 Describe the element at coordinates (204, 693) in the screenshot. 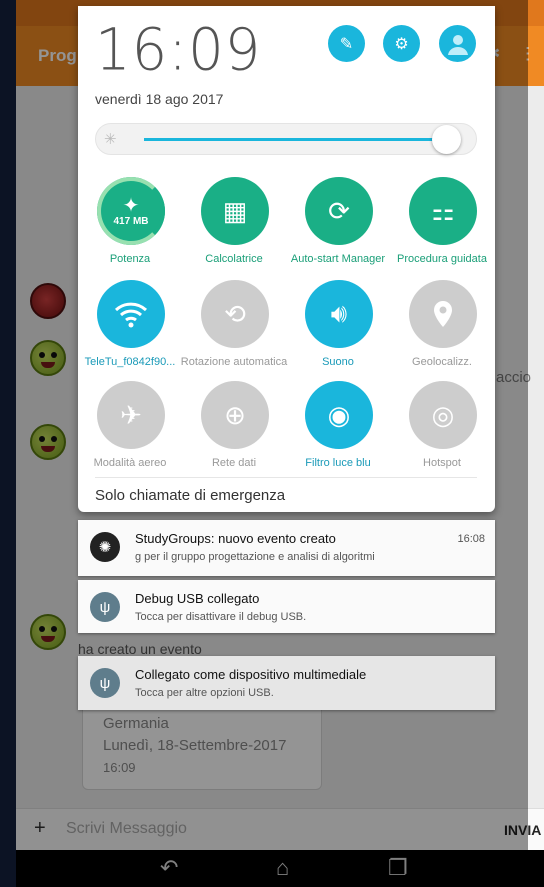

I see `notification-text: Tocca per altre opzioni USB.` at that location.